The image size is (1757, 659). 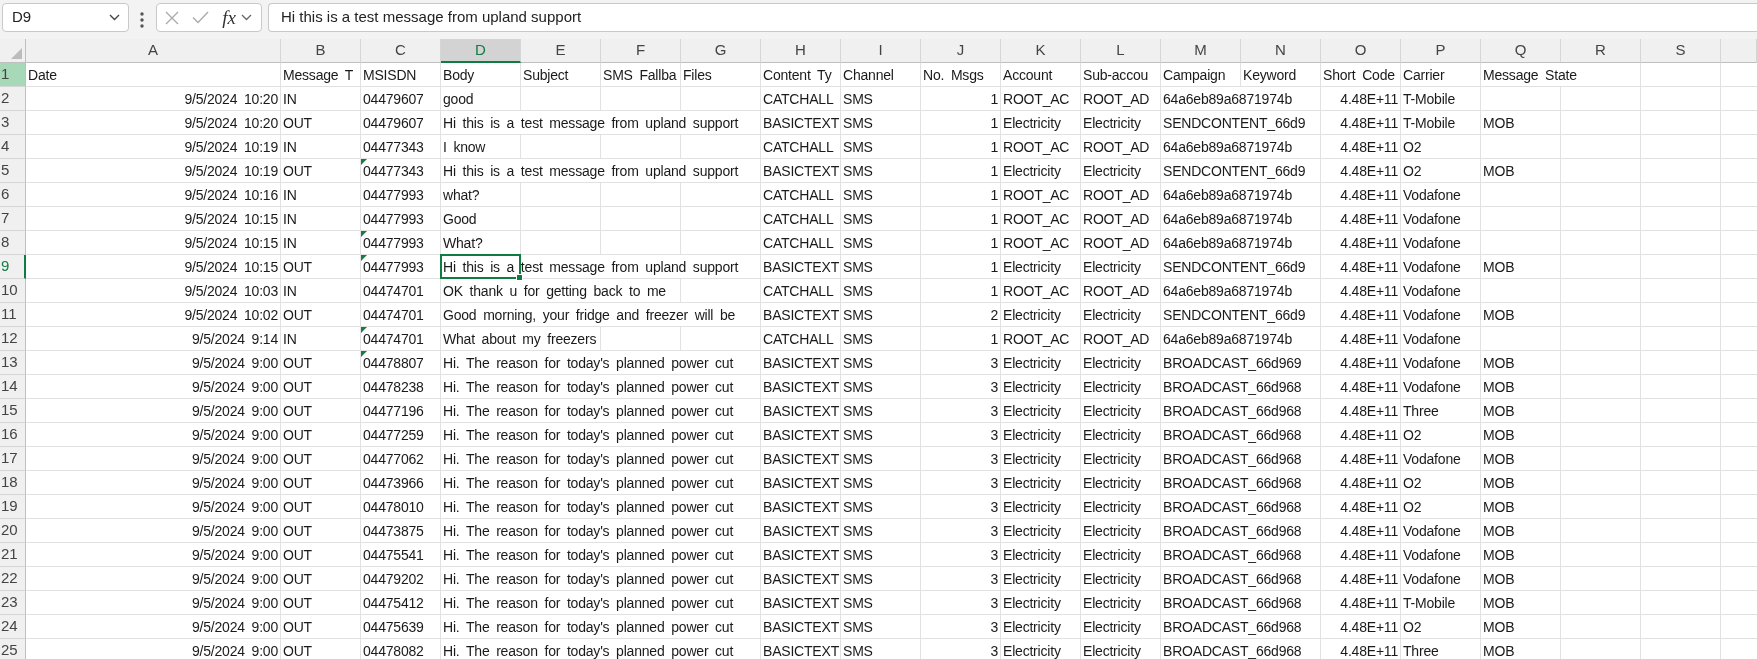 What do you see at coordinates (1739, 51) in the screenshot?
I see `column-header` at bounding box center [1739, 51].